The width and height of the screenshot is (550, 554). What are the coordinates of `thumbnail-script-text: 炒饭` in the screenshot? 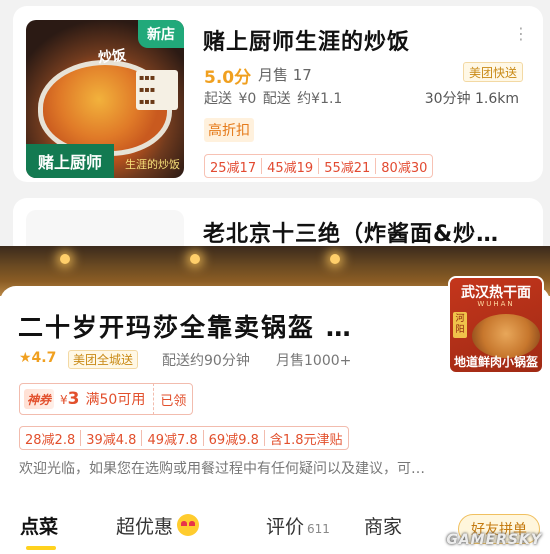 It's located at (112, 57).